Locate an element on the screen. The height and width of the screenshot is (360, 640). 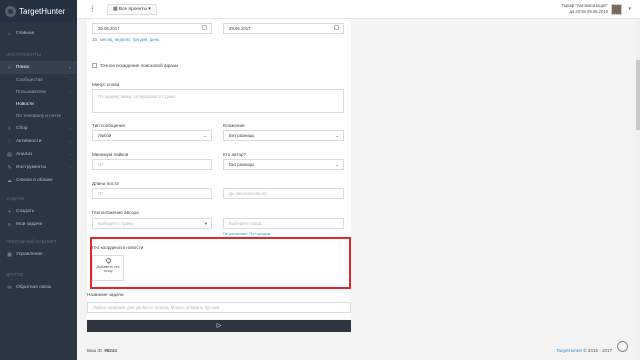
author-label: Кто автор? is located at coordinates (235, 154).